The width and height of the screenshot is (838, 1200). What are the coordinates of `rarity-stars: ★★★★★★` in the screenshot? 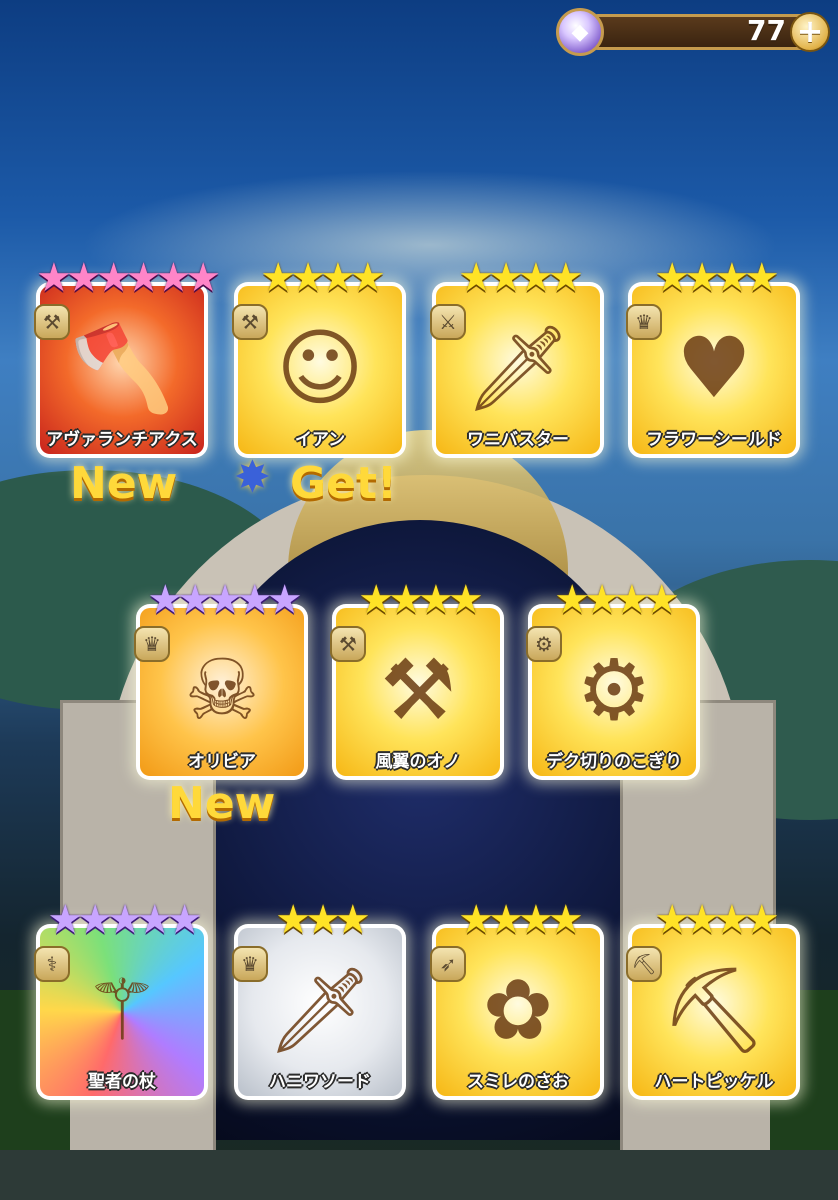 It's located at (128, 278).